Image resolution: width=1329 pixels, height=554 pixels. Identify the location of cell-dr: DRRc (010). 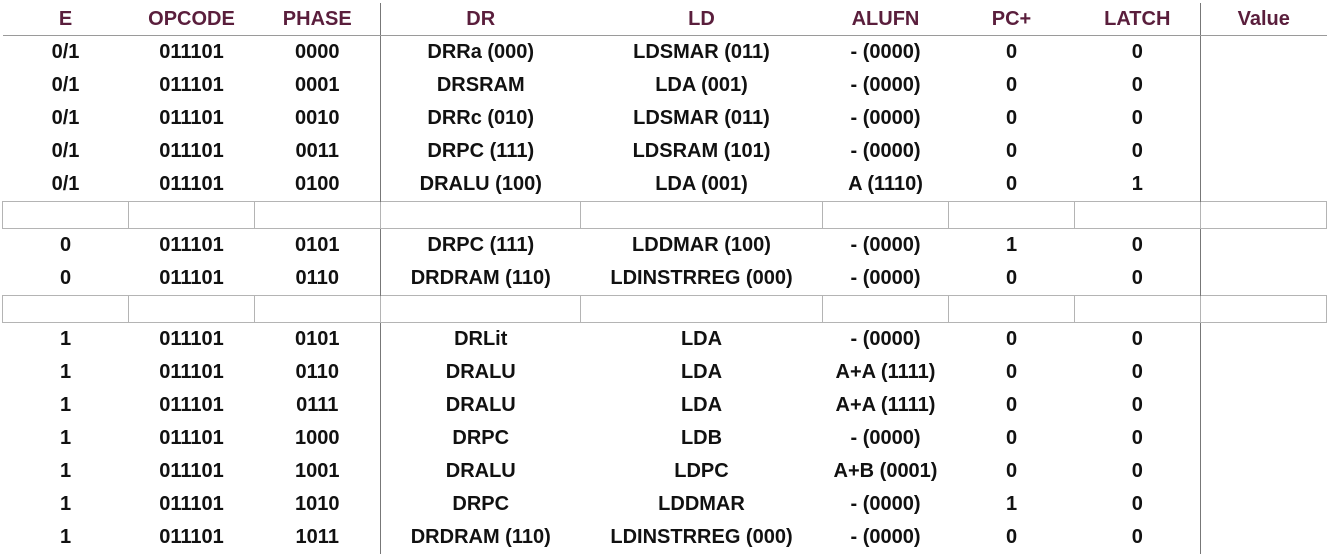
(481, 118).